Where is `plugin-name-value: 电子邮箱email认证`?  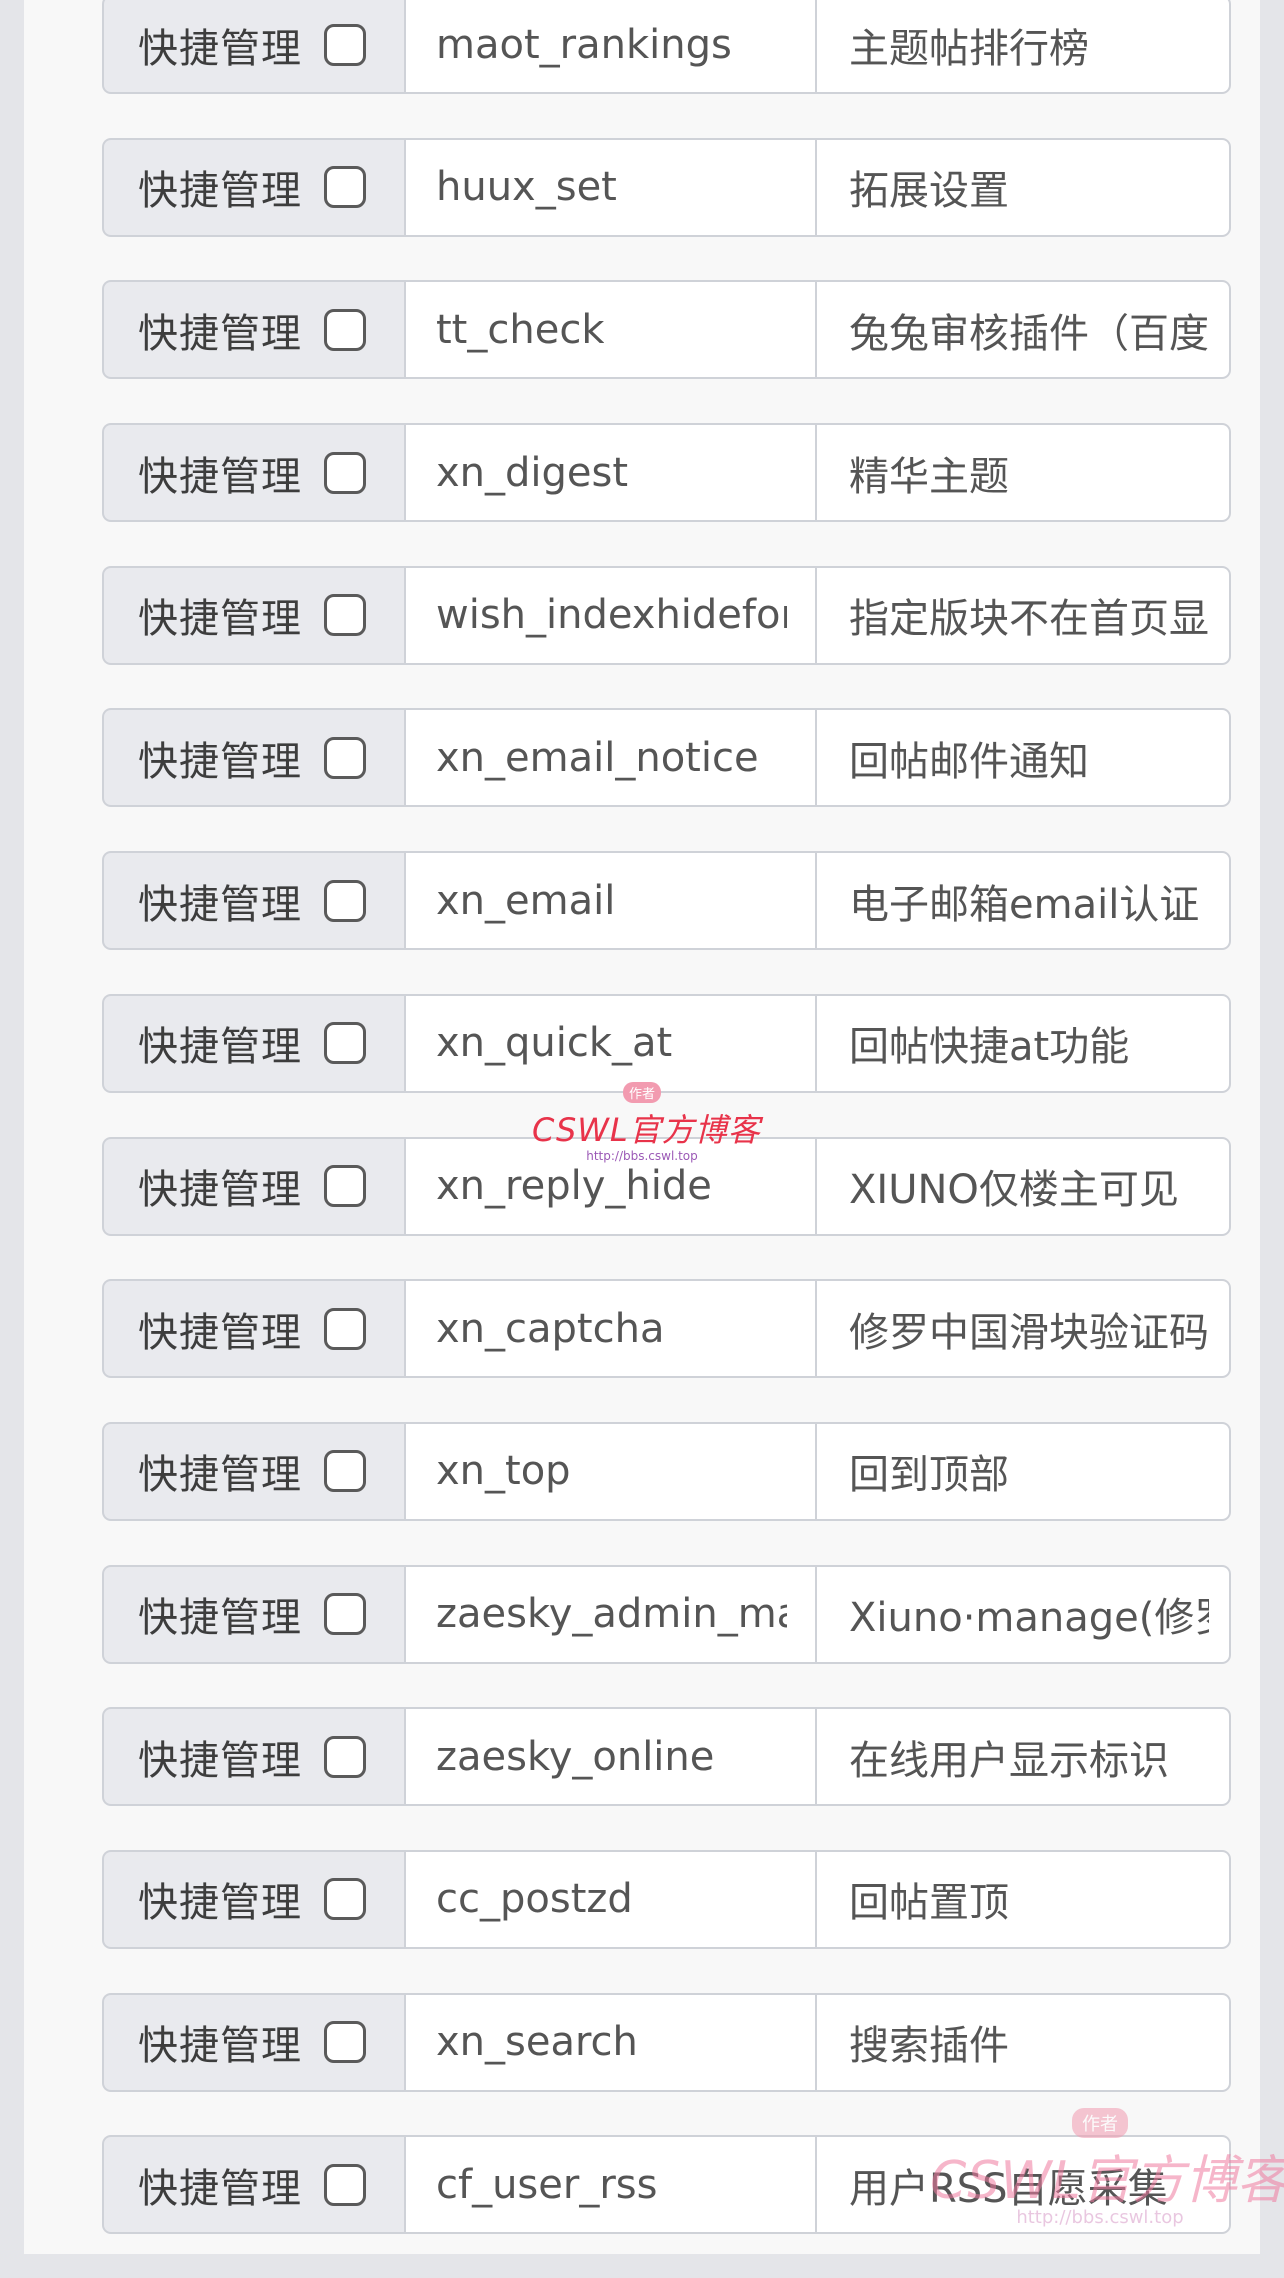
plugin-name-value: 电子邮箱email认证 is located at coordinates (1024, 904).